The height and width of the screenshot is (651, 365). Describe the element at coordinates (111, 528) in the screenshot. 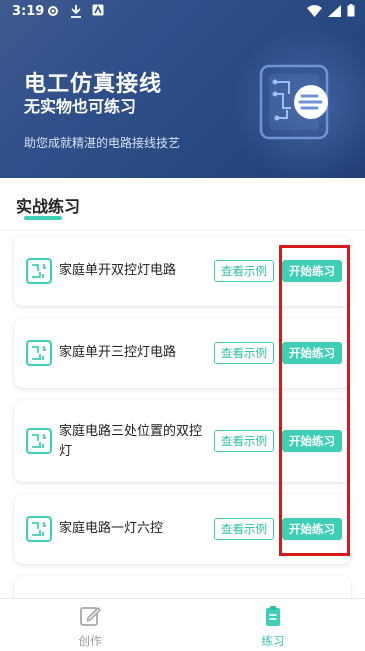

I see `practice-card-title: 家庭电路一灯六控` at that location.